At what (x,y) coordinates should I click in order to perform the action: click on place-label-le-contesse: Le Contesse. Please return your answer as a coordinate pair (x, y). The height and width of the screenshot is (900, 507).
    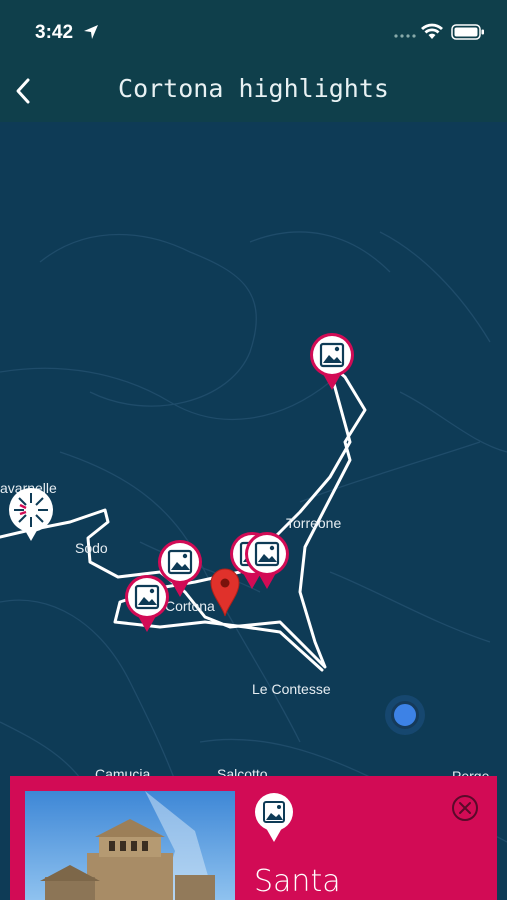
    Looking at the image, I should click on (291, 689).